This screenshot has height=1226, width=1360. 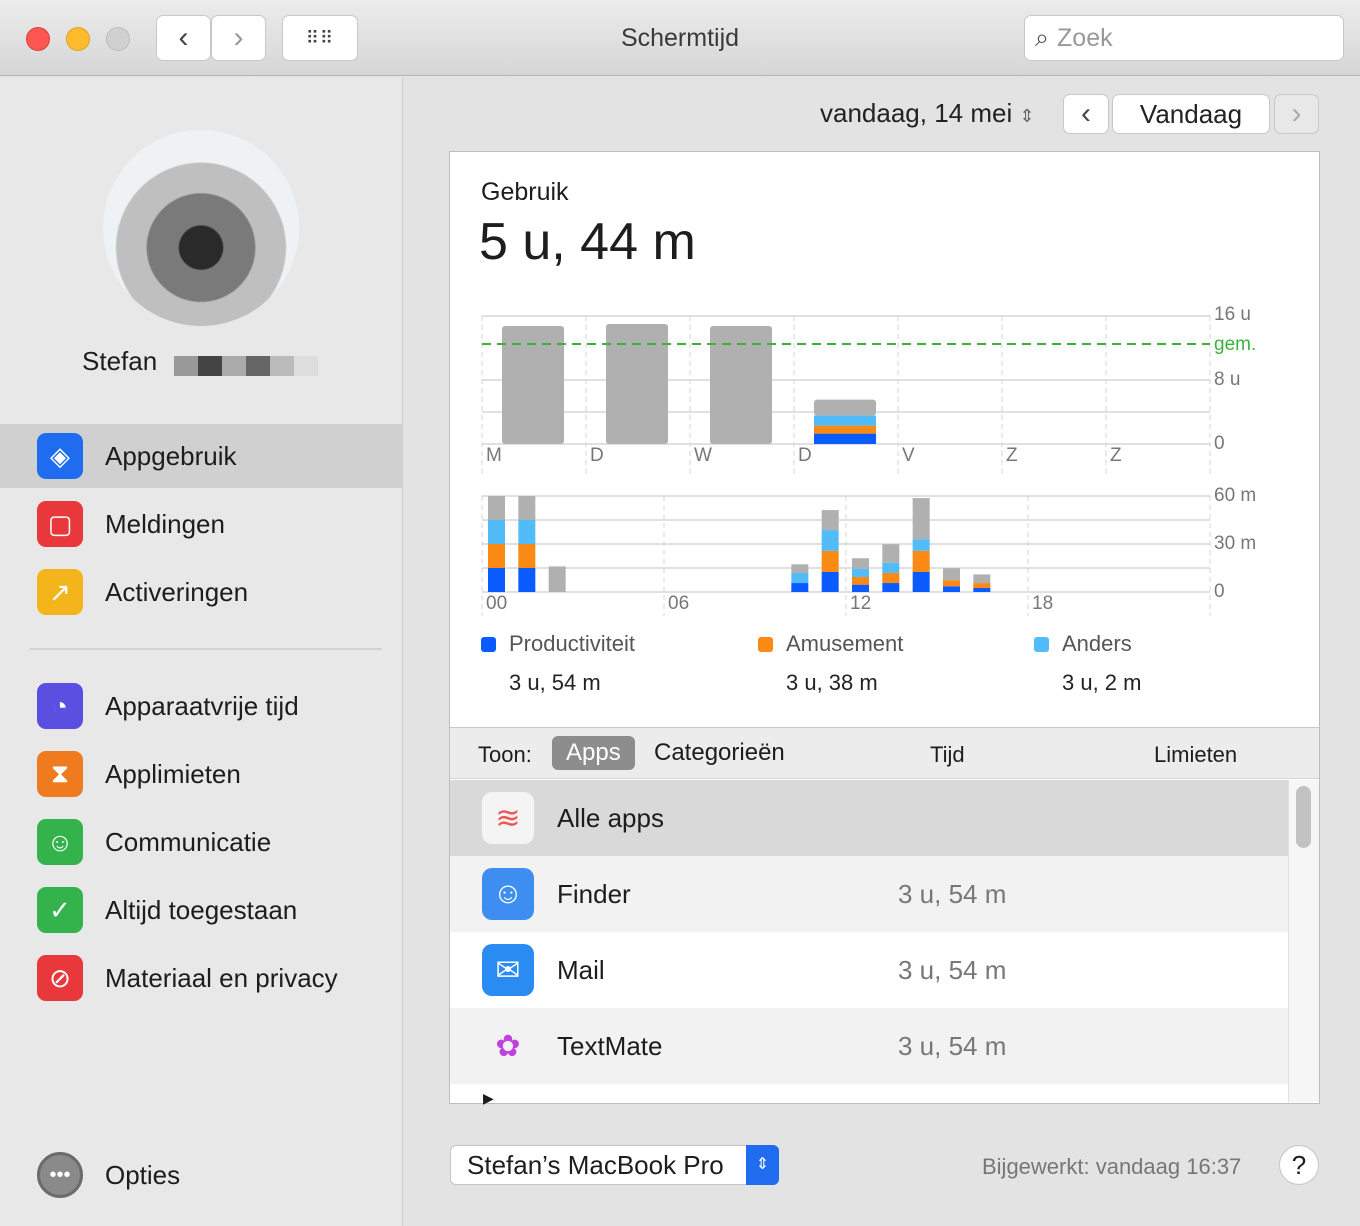 I want to click on help-button: ?, so click(x=1299, y=1165).